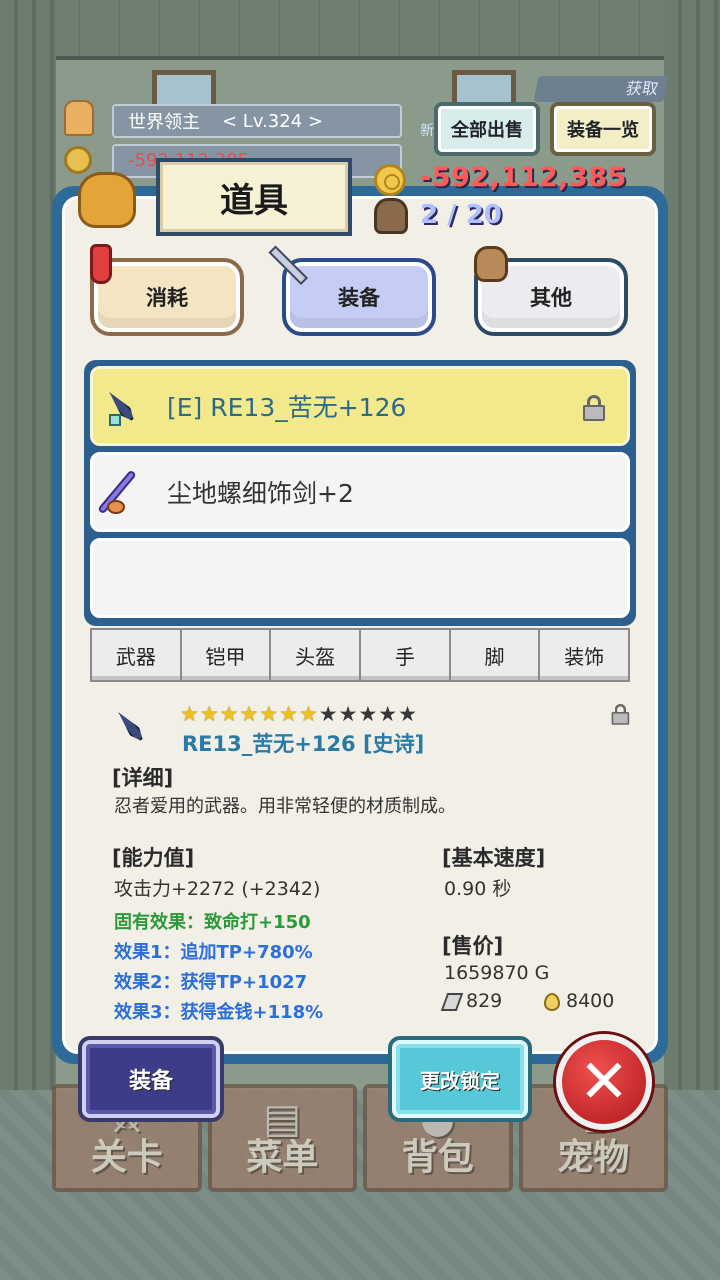 The image size is (720, 1280). What do you see at coordinates (471, 1001) in the screenshot?
I see `stone-cost: 829` at bounding box center [471, 1001].